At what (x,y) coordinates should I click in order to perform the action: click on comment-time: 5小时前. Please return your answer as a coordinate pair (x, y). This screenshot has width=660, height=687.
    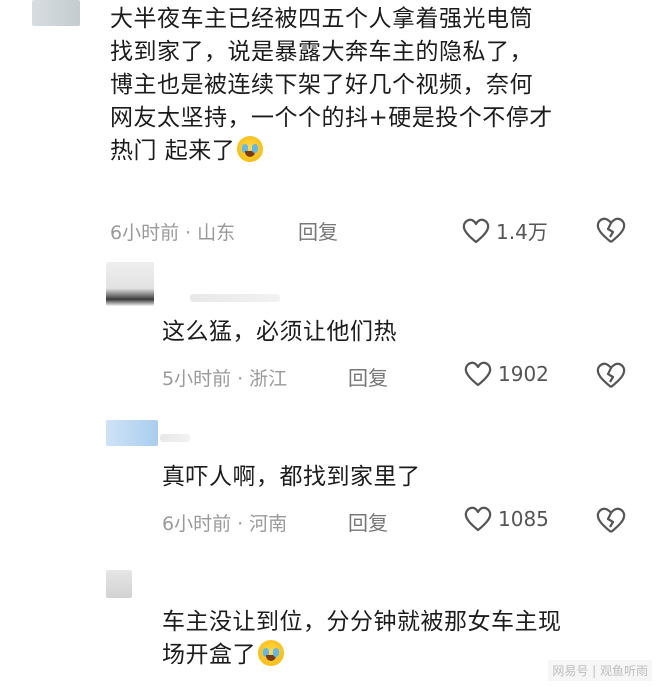
    Looking at the image, I should click on (197, 379).